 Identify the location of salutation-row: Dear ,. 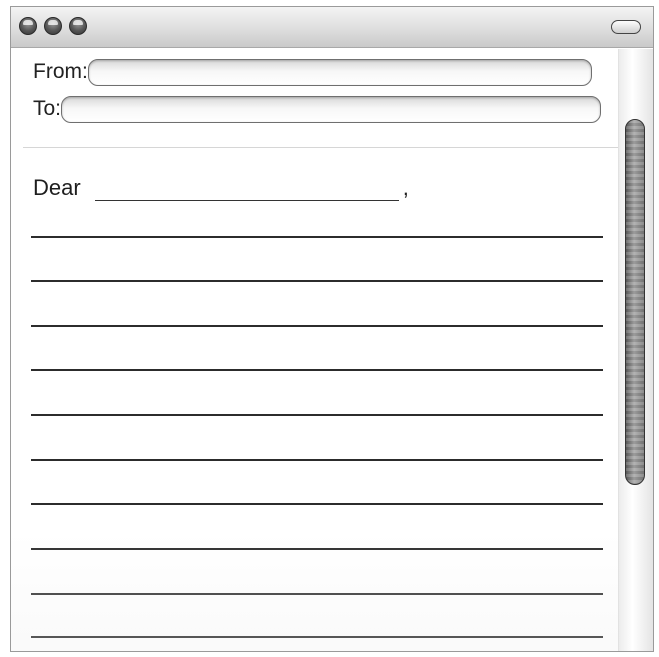
(221, 186).